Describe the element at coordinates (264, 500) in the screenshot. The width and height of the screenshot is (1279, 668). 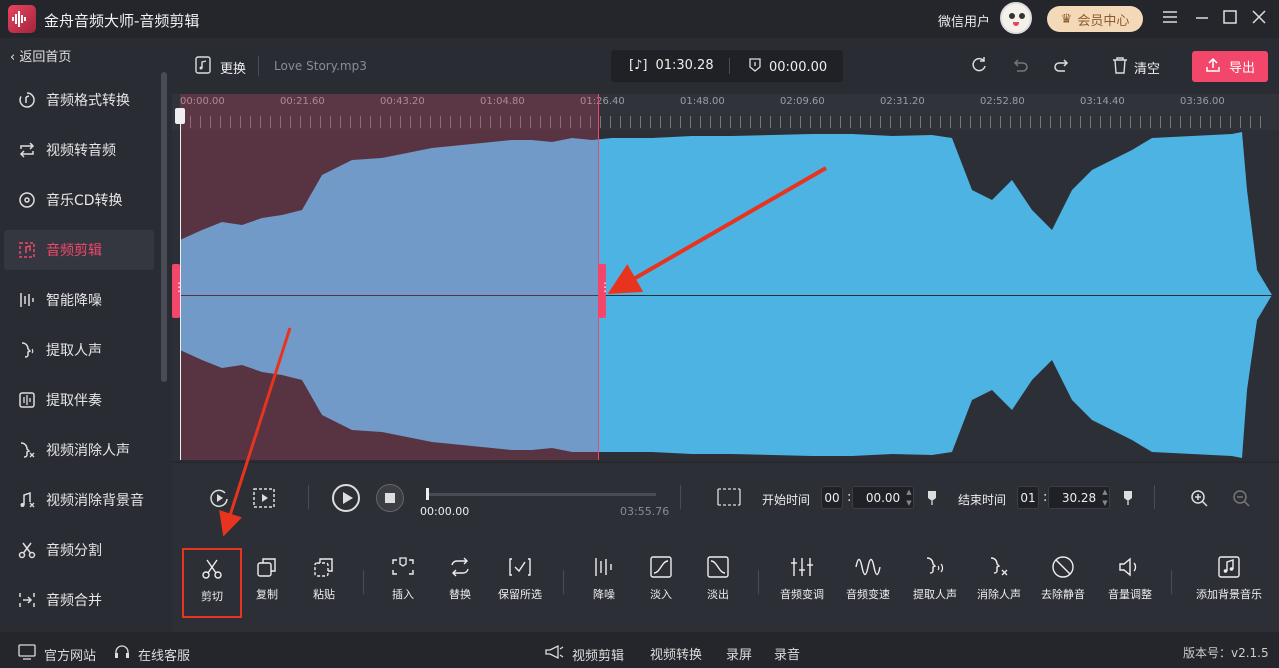
I see `play-selection-icon` at that location.